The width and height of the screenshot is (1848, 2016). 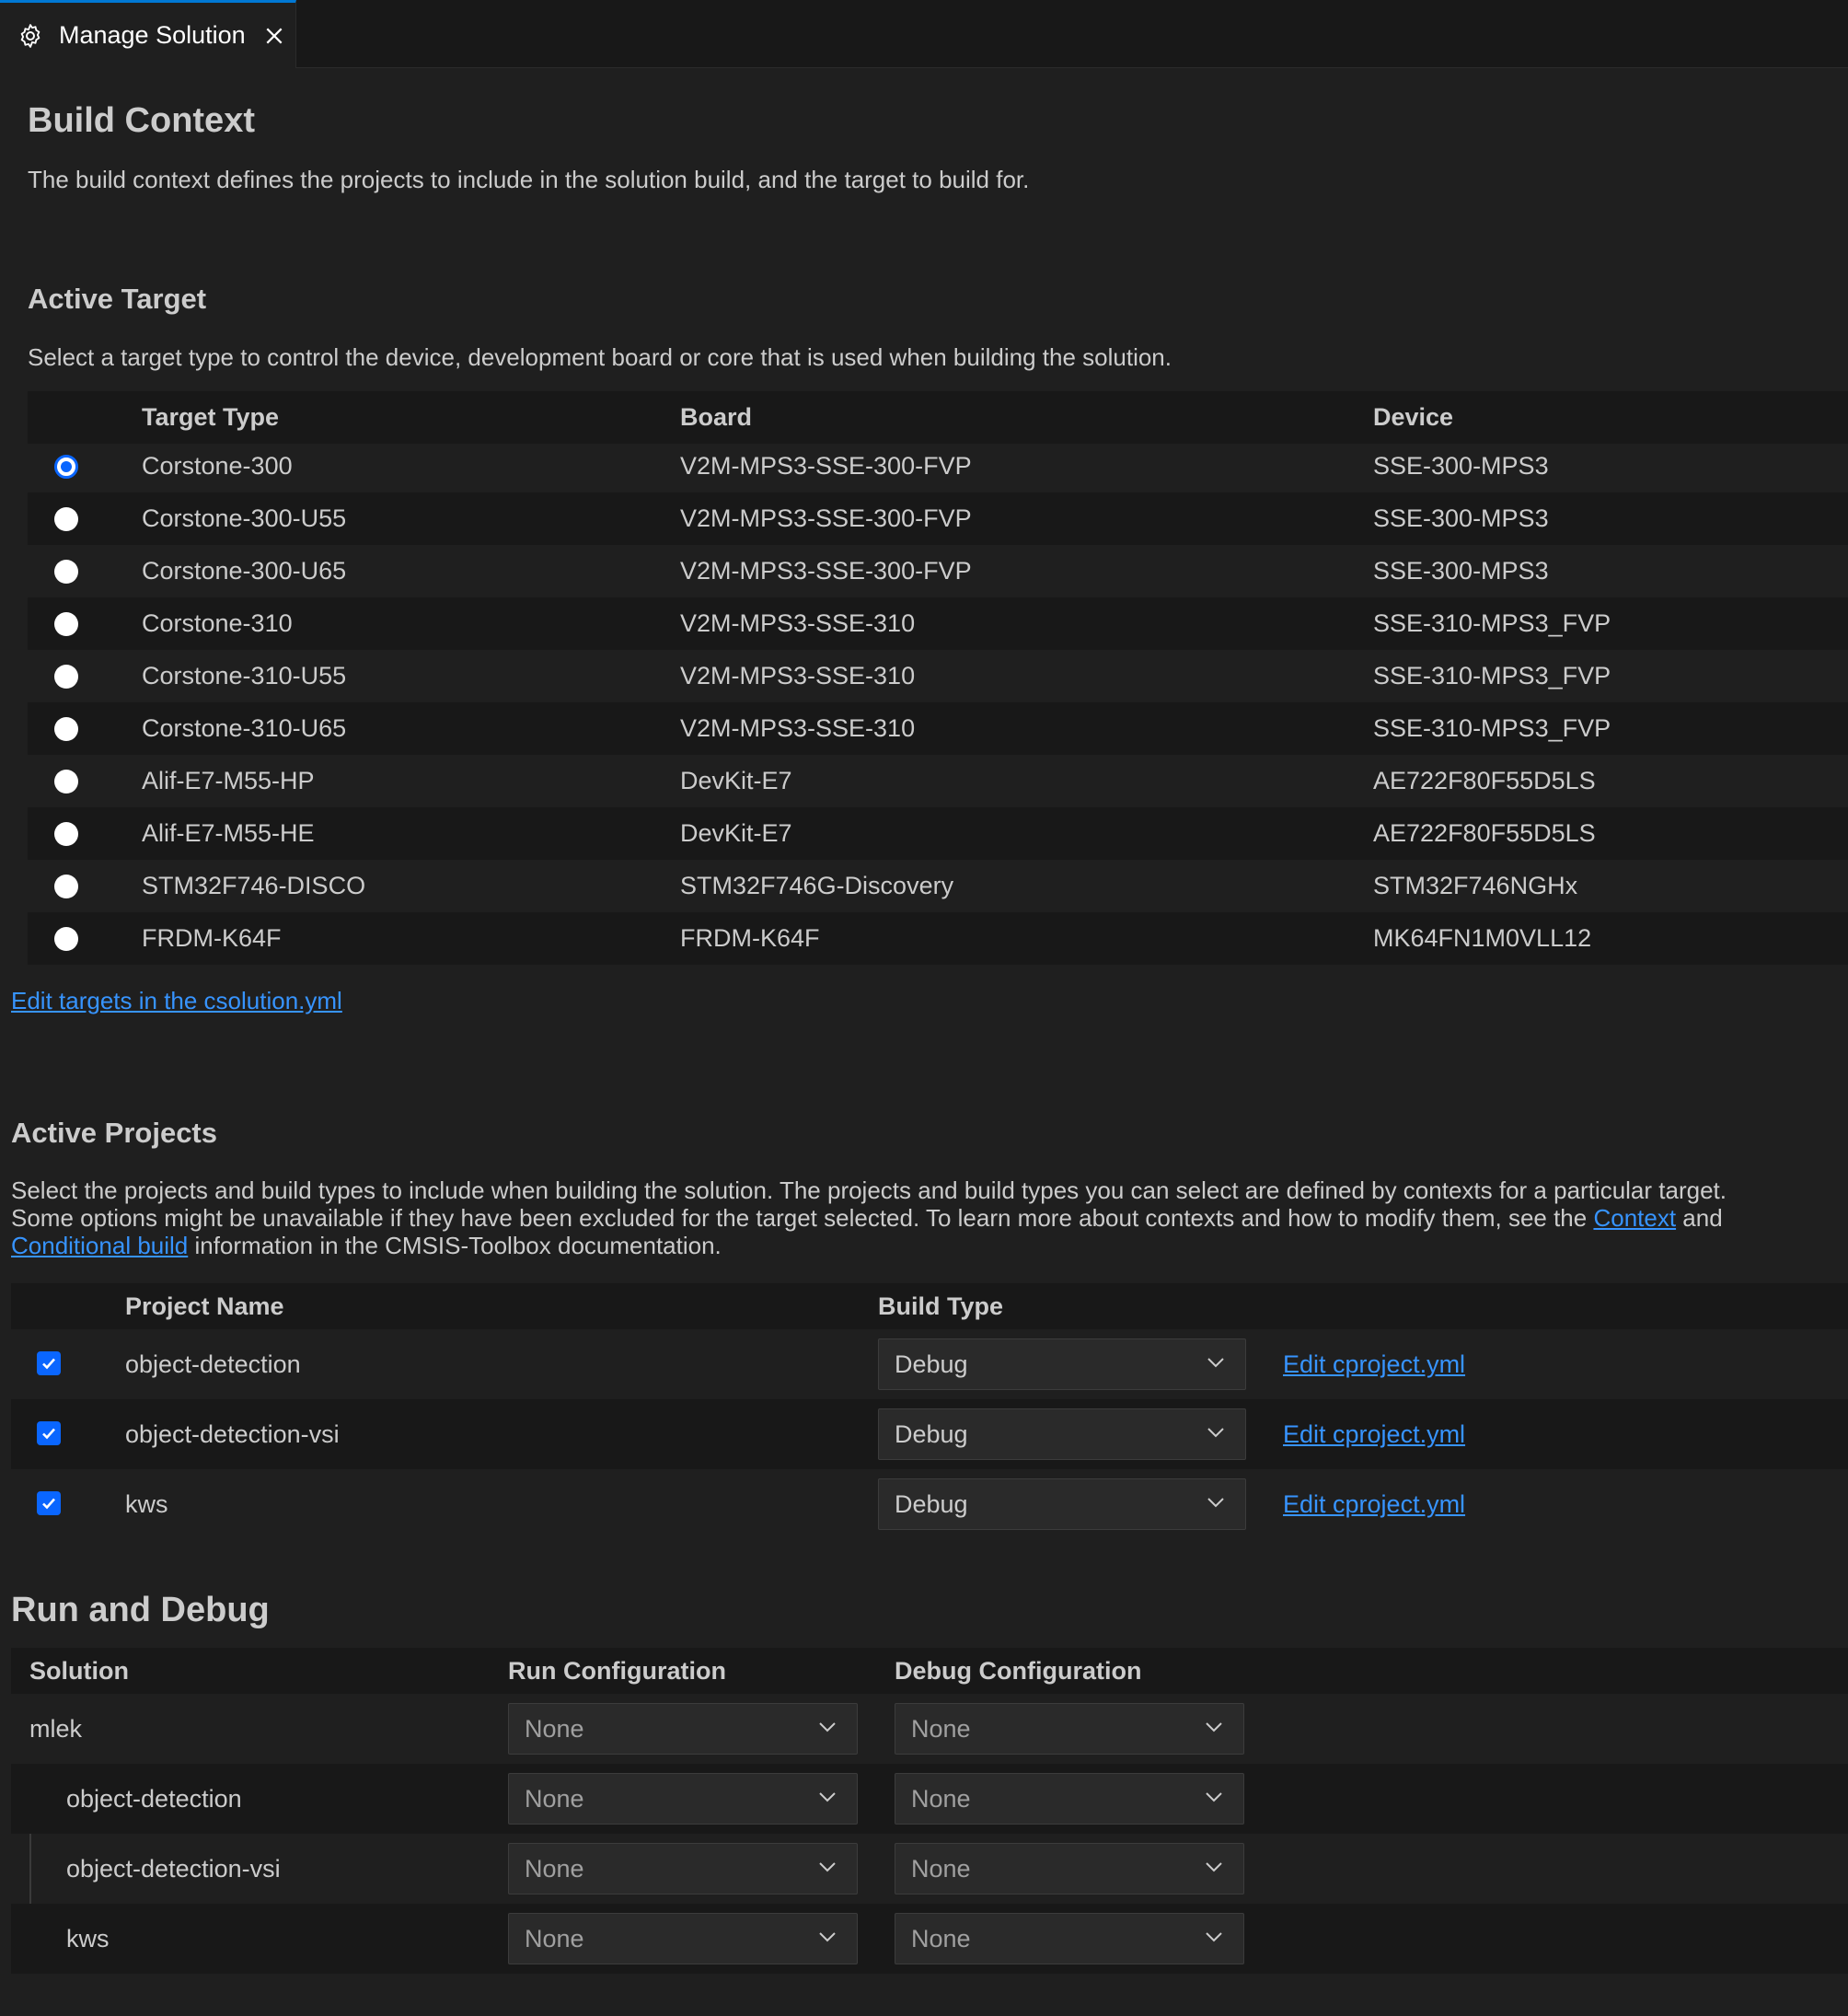 What do you see at coordinates (114, 1133) in the screenshot?
I see `active-projects-title: Active Projects` at bounding box center [114, 1133].